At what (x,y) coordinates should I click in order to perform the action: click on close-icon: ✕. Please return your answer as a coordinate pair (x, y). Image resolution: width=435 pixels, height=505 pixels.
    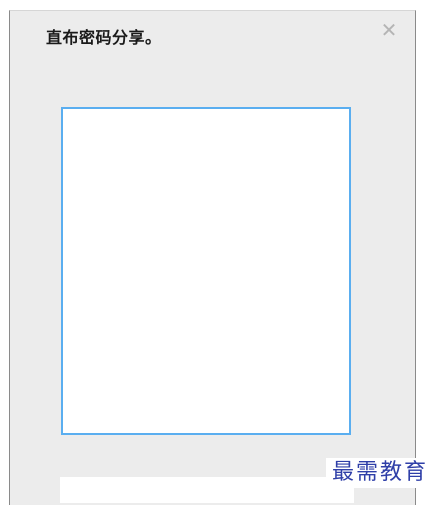
    Looking at the image, I should click on (389, 30).